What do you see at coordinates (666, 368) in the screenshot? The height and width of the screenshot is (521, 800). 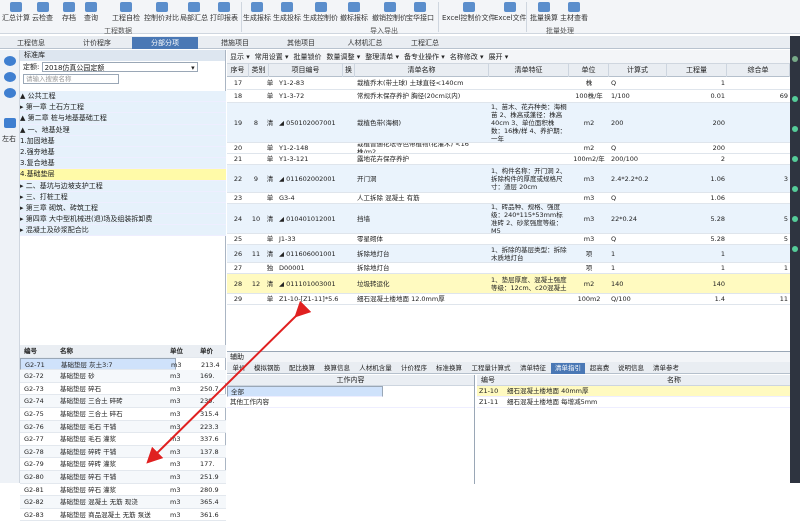 I see `aux-tab: 清单参考` at bounding box center [666, 368].